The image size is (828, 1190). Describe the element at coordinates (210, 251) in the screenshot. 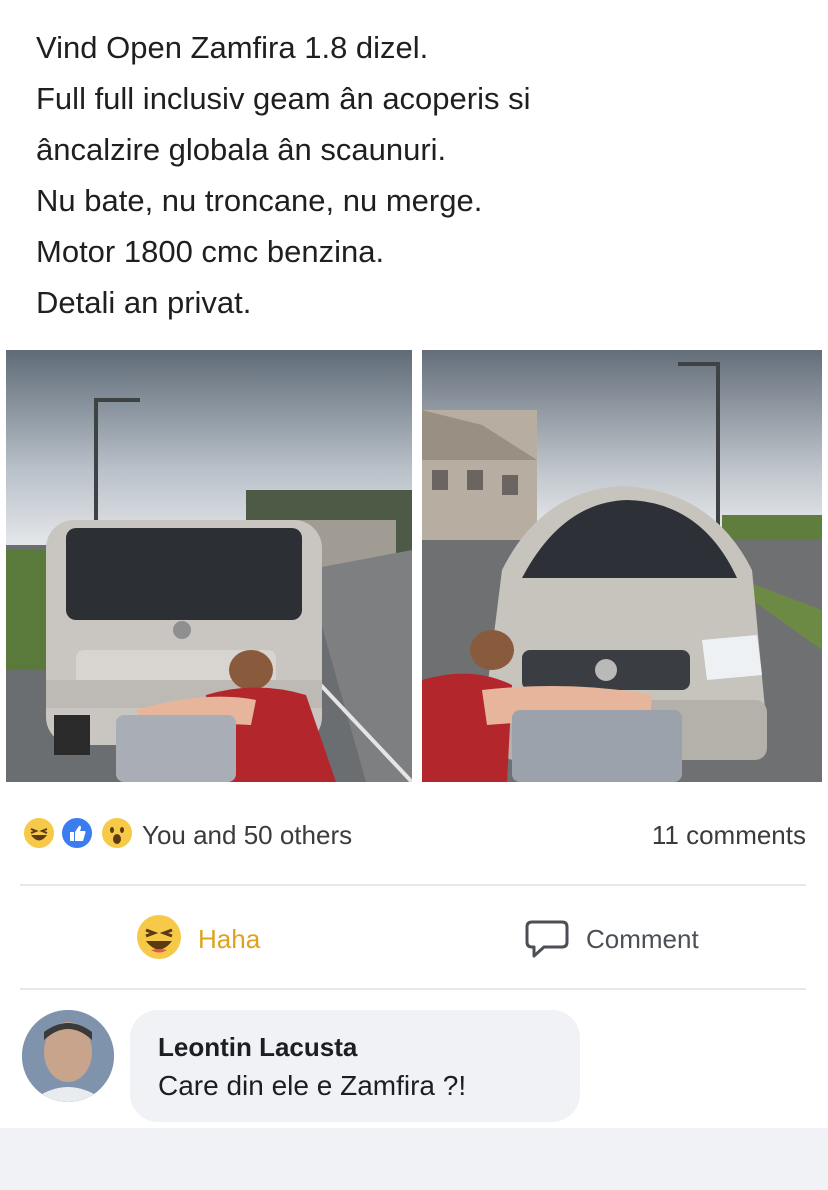

I see `post-line: Motor 1800 cmc benzina.` at that location.